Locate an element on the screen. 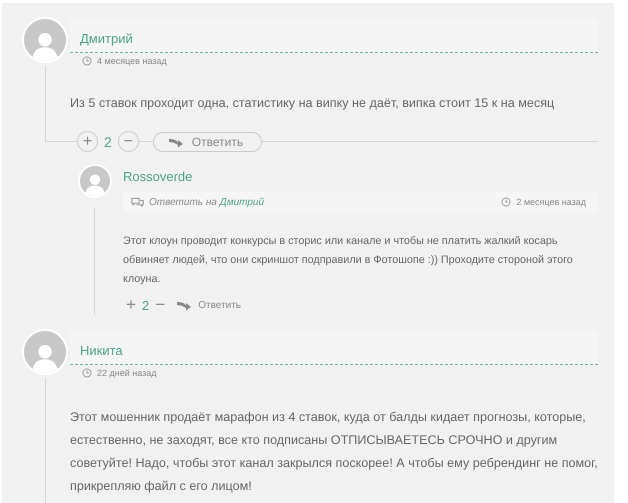  comment-time: 4 месяцев назад is located at coordinates (132, 61).